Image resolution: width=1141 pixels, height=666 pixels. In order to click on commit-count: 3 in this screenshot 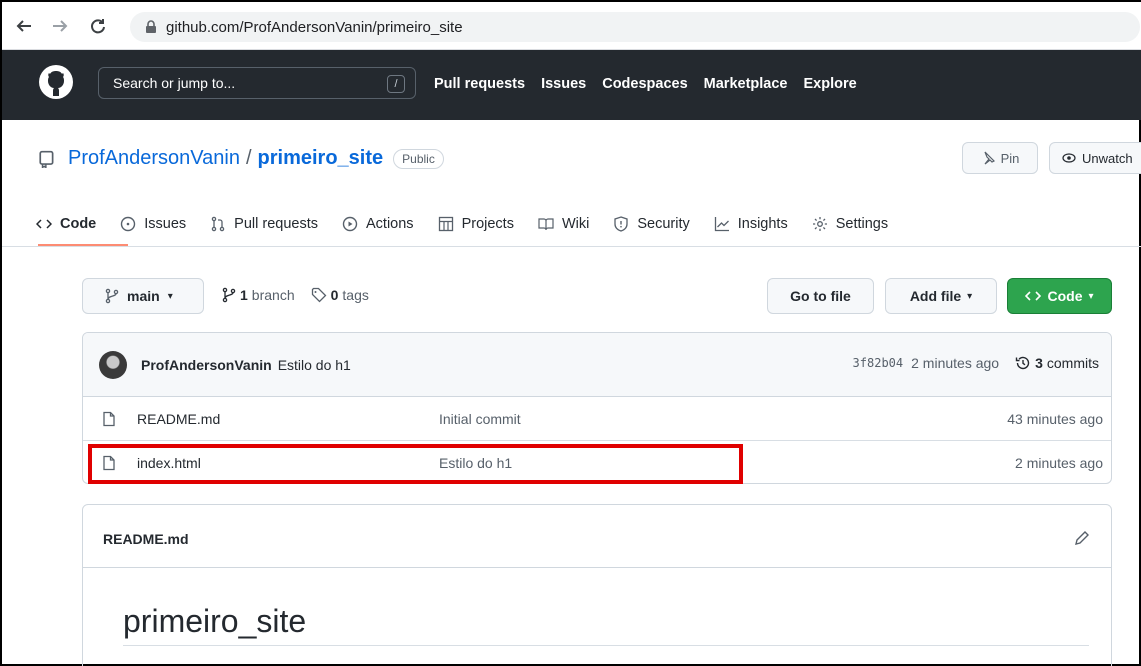, I will do `click(1039, 363)`.